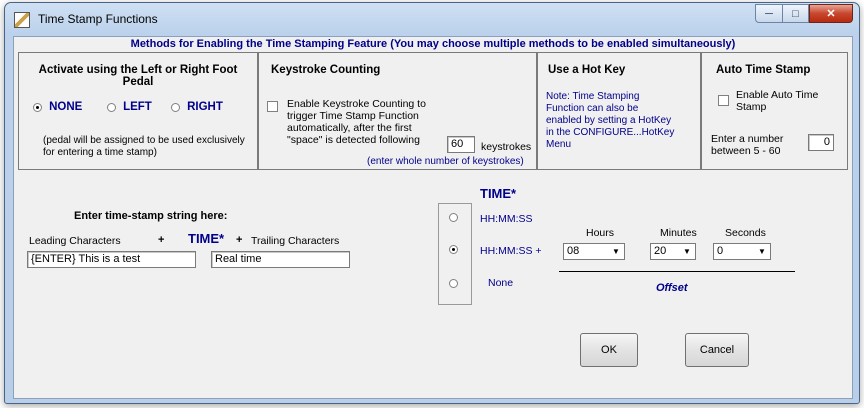 The height and width of the screenshot is (408, 864). I want to click on leading-plus: +, so click(161, 240).